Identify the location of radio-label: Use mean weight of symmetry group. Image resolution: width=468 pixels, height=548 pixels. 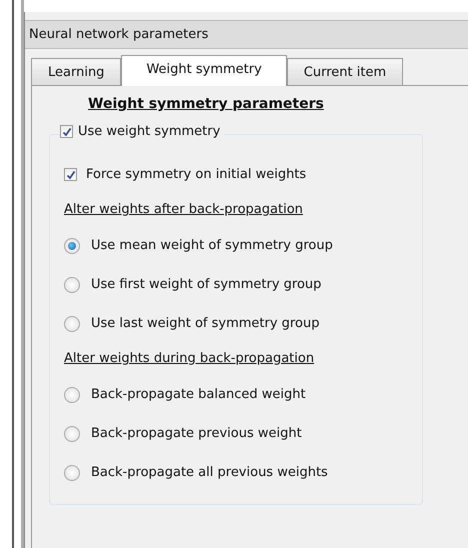
(212, 245).